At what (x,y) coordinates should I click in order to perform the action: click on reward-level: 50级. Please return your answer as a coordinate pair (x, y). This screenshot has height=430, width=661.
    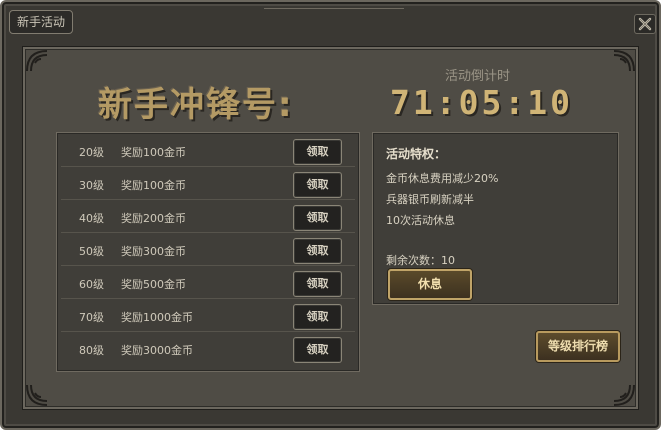
    Looking at the image, I should click on (91, 251).